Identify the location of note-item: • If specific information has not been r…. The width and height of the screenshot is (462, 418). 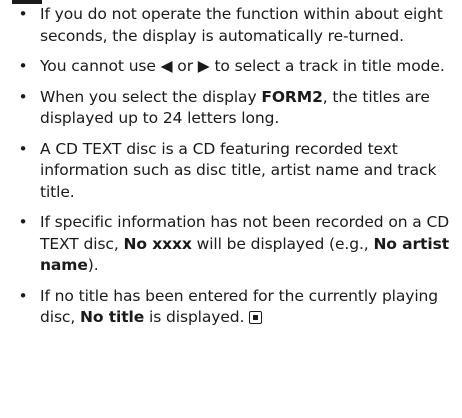
(238, 244).